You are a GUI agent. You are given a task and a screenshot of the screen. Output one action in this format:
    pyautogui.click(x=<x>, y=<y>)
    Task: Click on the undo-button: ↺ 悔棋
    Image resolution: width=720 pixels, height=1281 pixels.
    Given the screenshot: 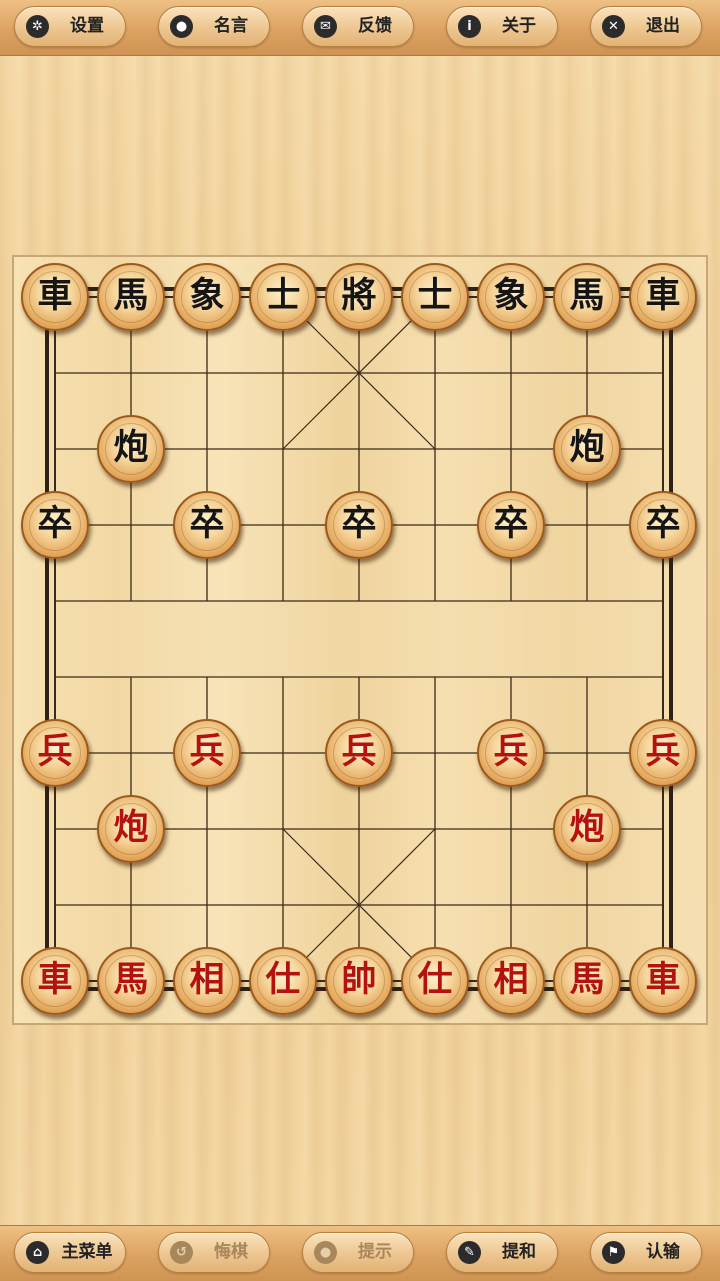 What is the action you would take?
    pyautogui.click(x=214, y=1252)
    